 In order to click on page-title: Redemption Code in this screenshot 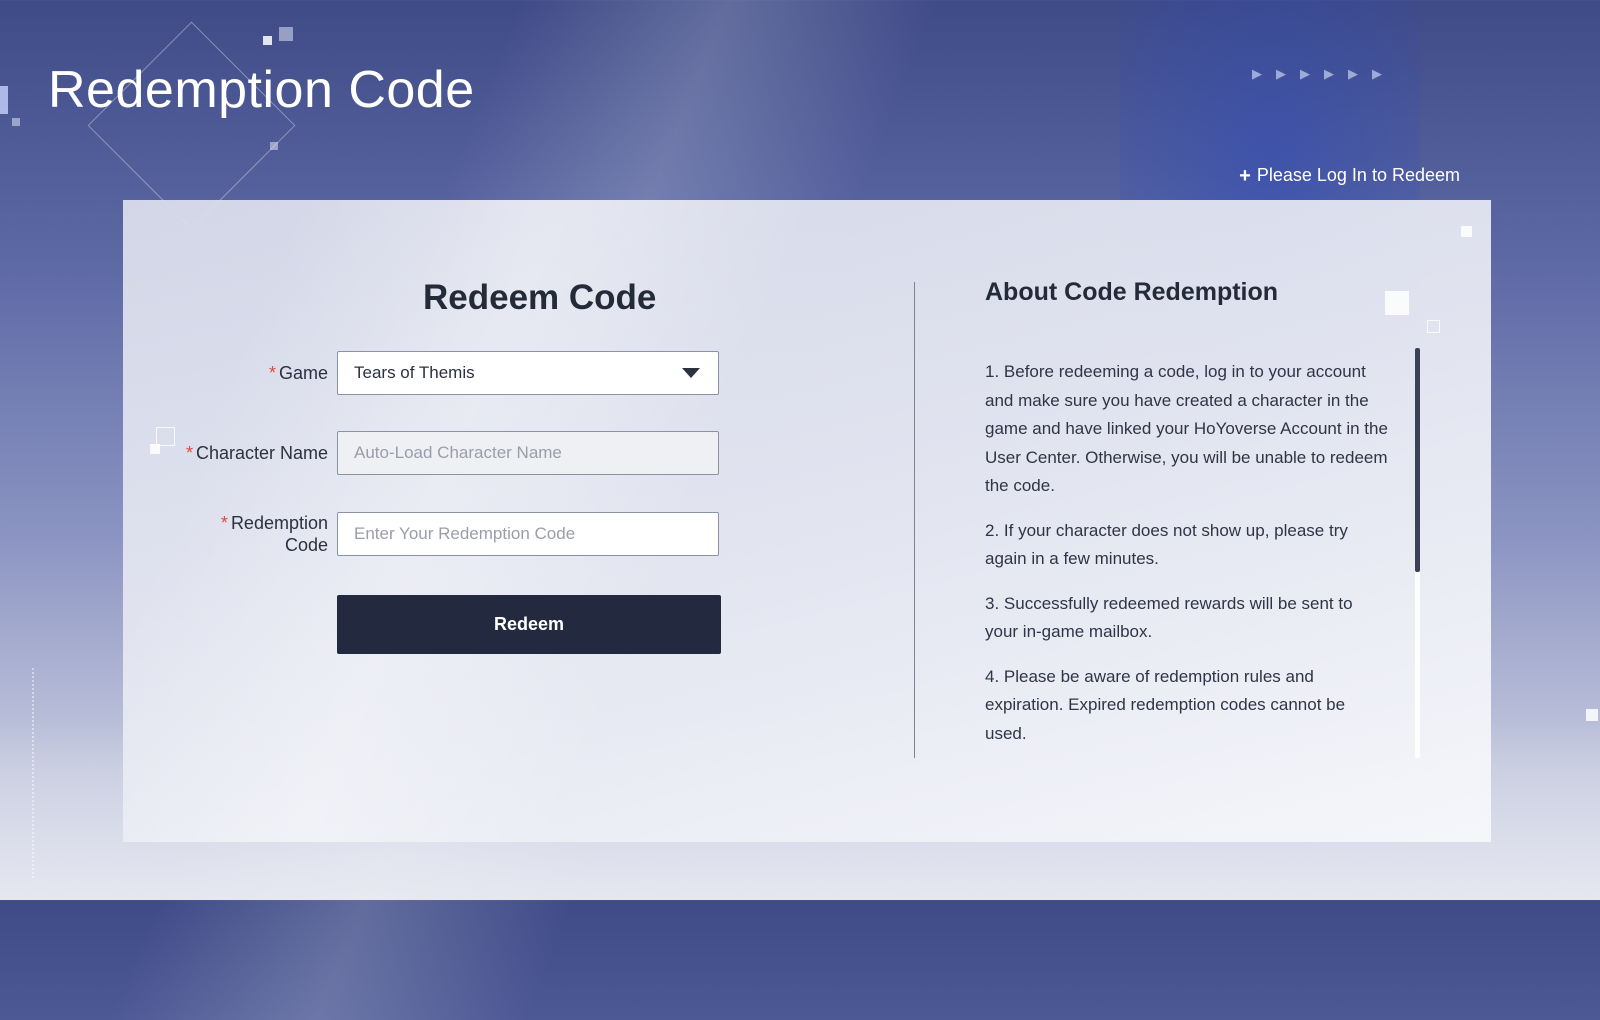, I will do `click(261, 90)`.